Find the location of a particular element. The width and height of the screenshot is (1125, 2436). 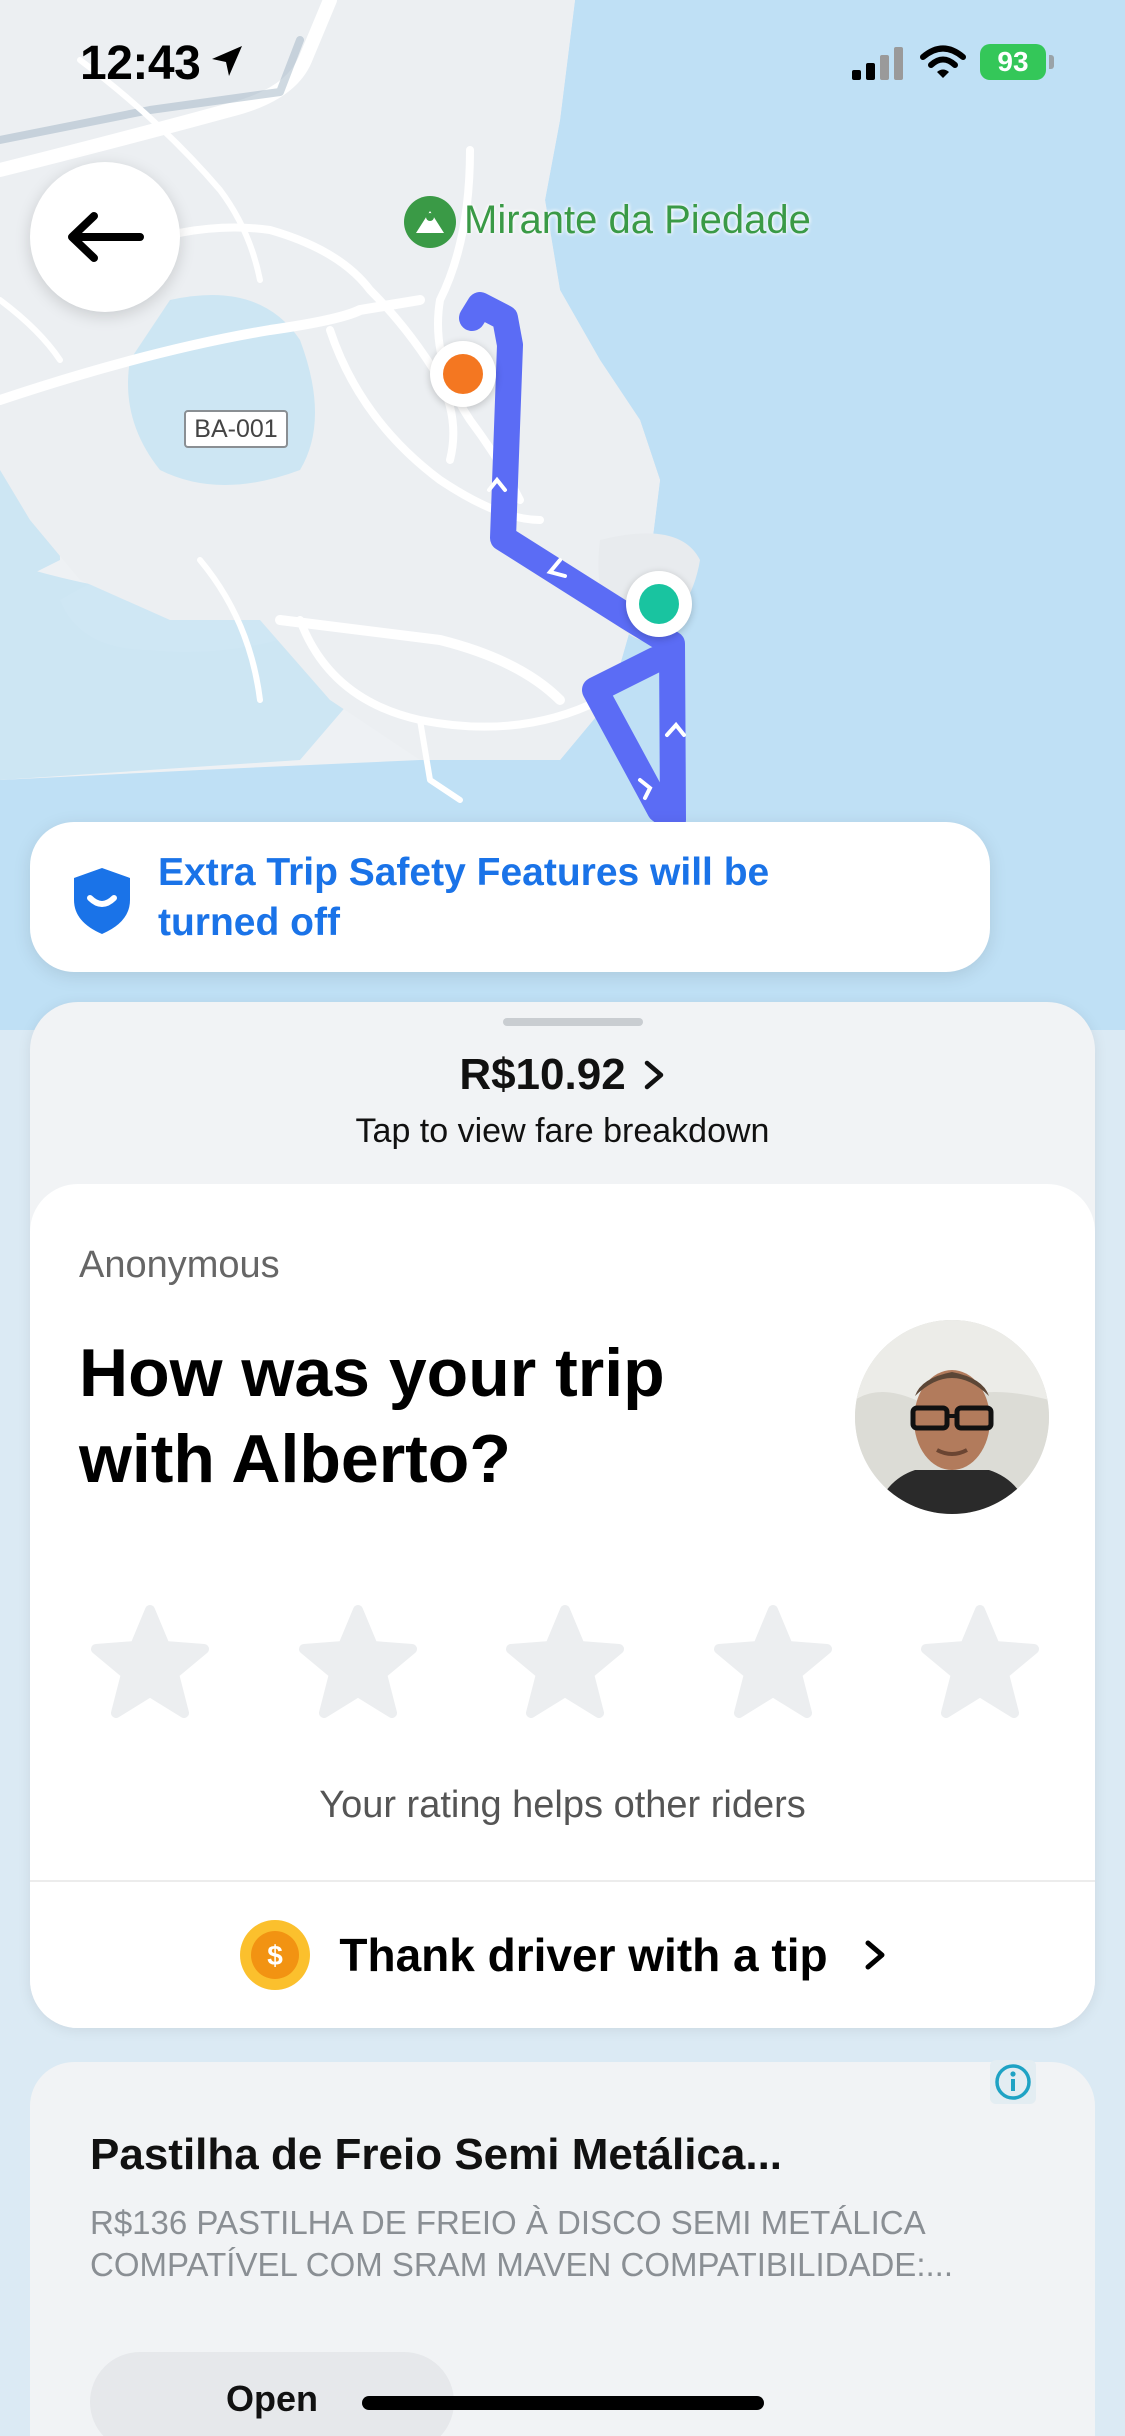

arrow-left-icon is located at coordinates (106, 237).